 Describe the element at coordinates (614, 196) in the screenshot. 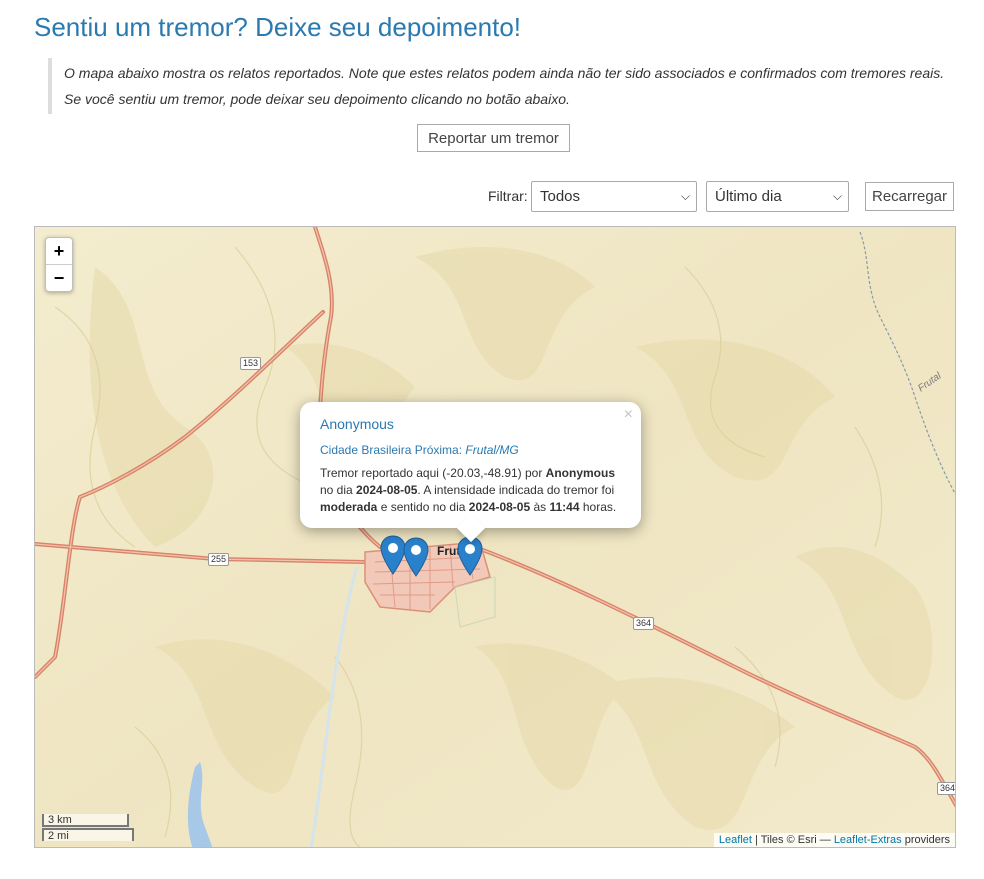

I see `type-filter-select: Todos ⌵` at that location.